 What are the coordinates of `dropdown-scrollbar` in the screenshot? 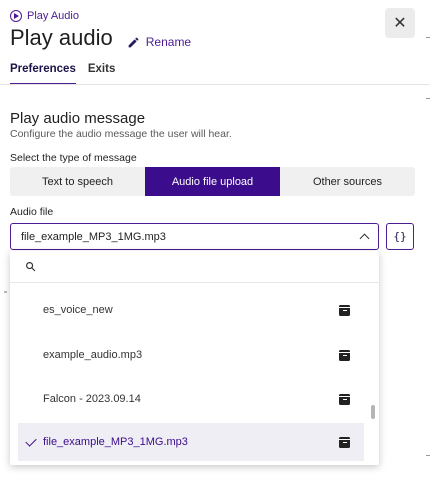 It's located at (373, 412).